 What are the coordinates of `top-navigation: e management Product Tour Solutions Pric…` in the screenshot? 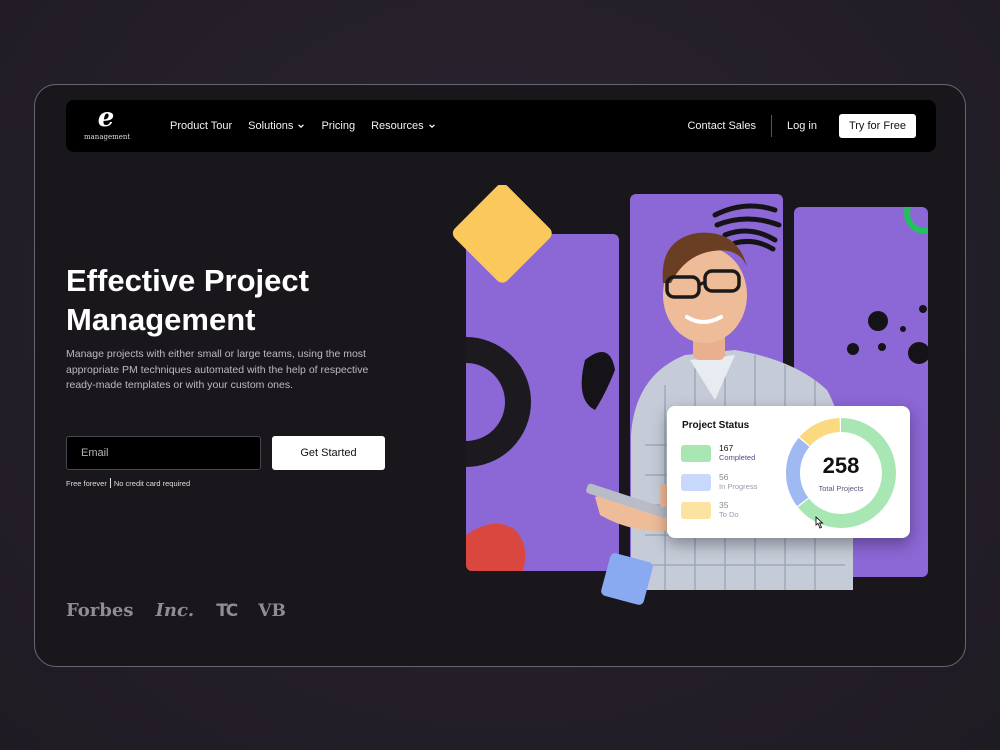 It's located at (501, 126).